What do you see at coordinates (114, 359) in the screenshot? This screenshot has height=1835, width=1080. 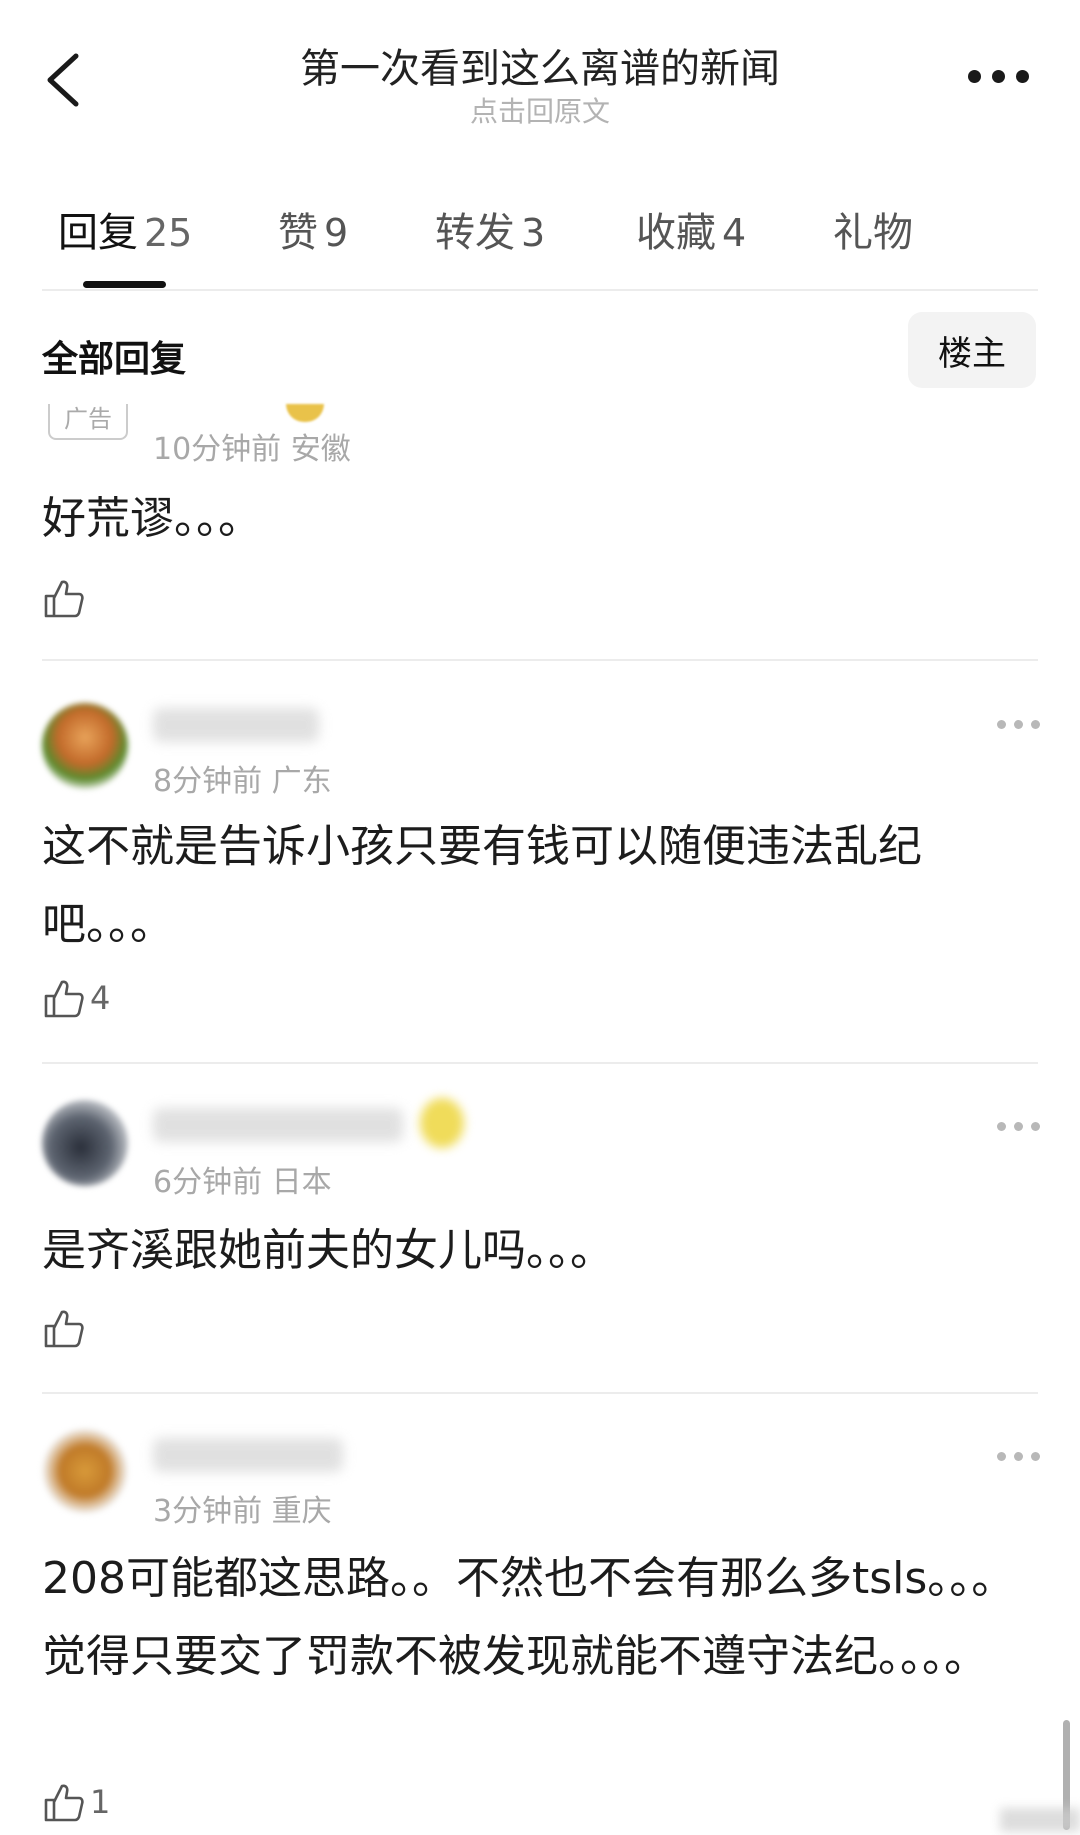 I see `section-title: 全部回复` at bounding box center [114, 359].